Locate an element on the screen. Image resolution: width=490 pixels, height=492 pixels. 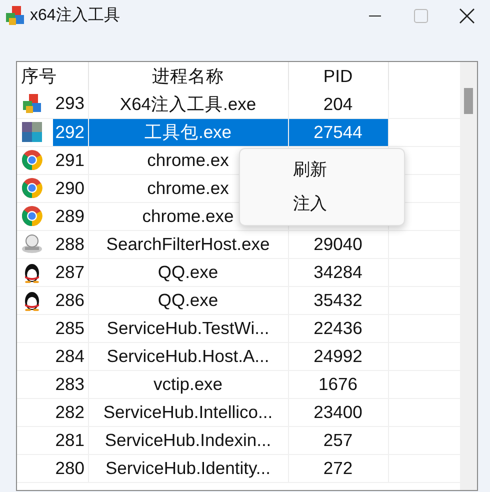
row-number: 281 is located at coordinates (70, 440).